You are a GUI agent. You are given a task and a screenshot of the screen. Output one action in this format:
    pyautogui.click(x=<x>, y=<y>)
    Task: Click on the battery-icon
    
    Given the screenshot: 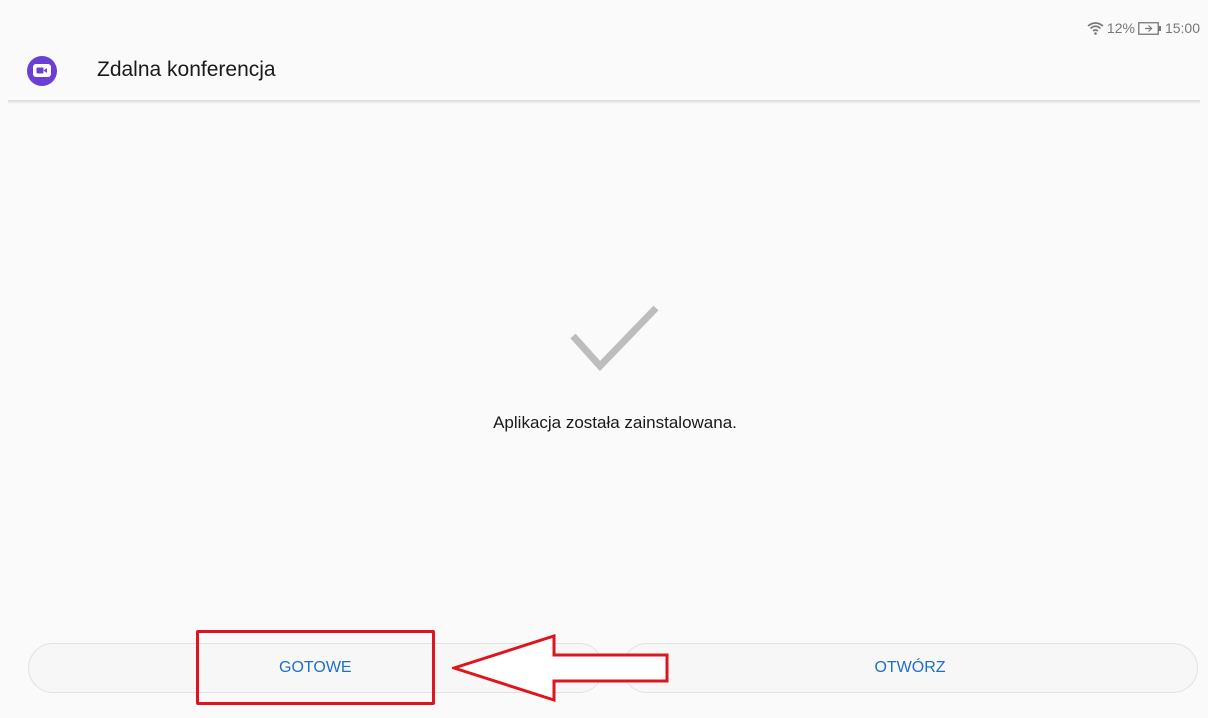 What is the action you would take?
    pyautogui.click(x=1150, y=28)
    